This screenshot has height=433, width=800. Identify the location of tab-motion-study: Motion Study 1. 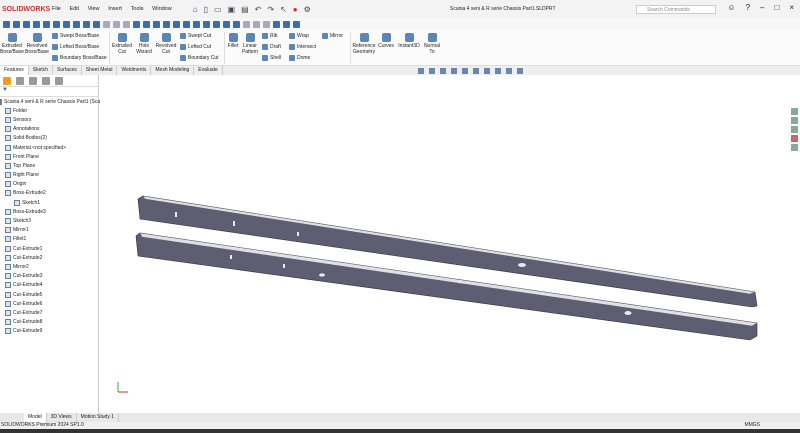
(98, 417).